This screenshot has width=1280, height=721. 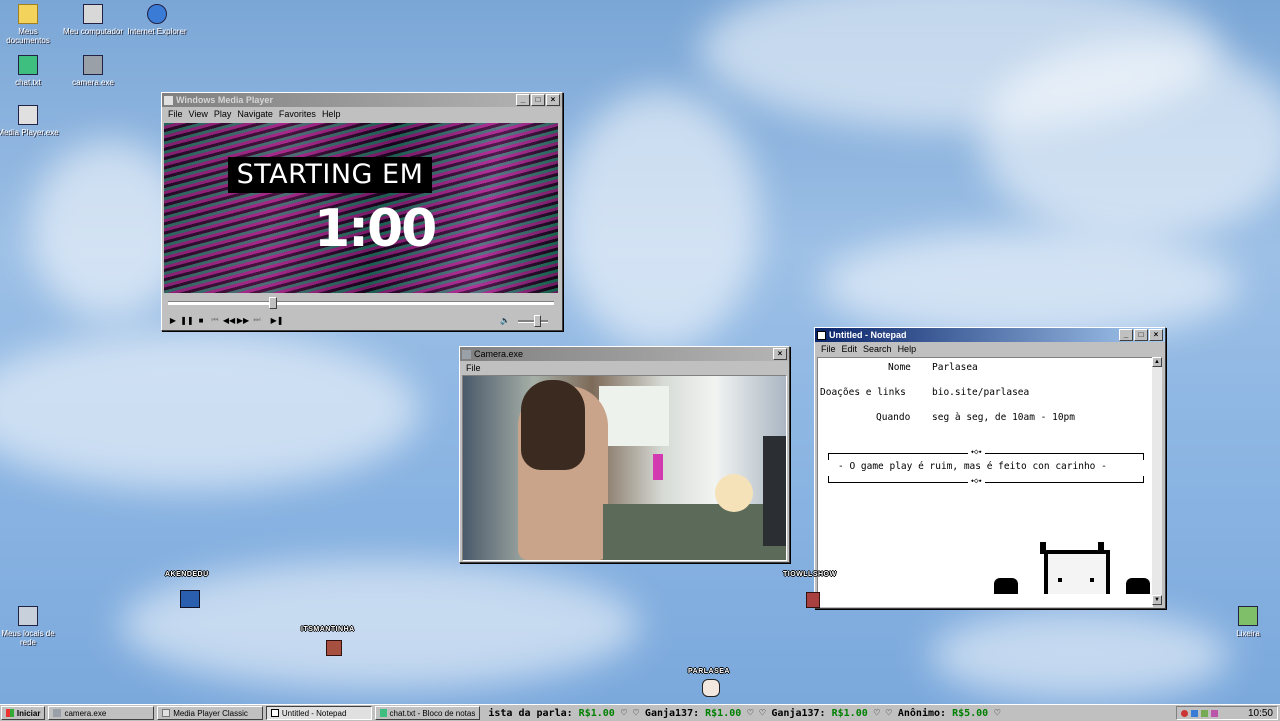 What do you see at coordinates (318, 713) in the screenshot?
I see `taskbar-item-notepad: Untitled - Notepad` at bounding box center [318, 713].